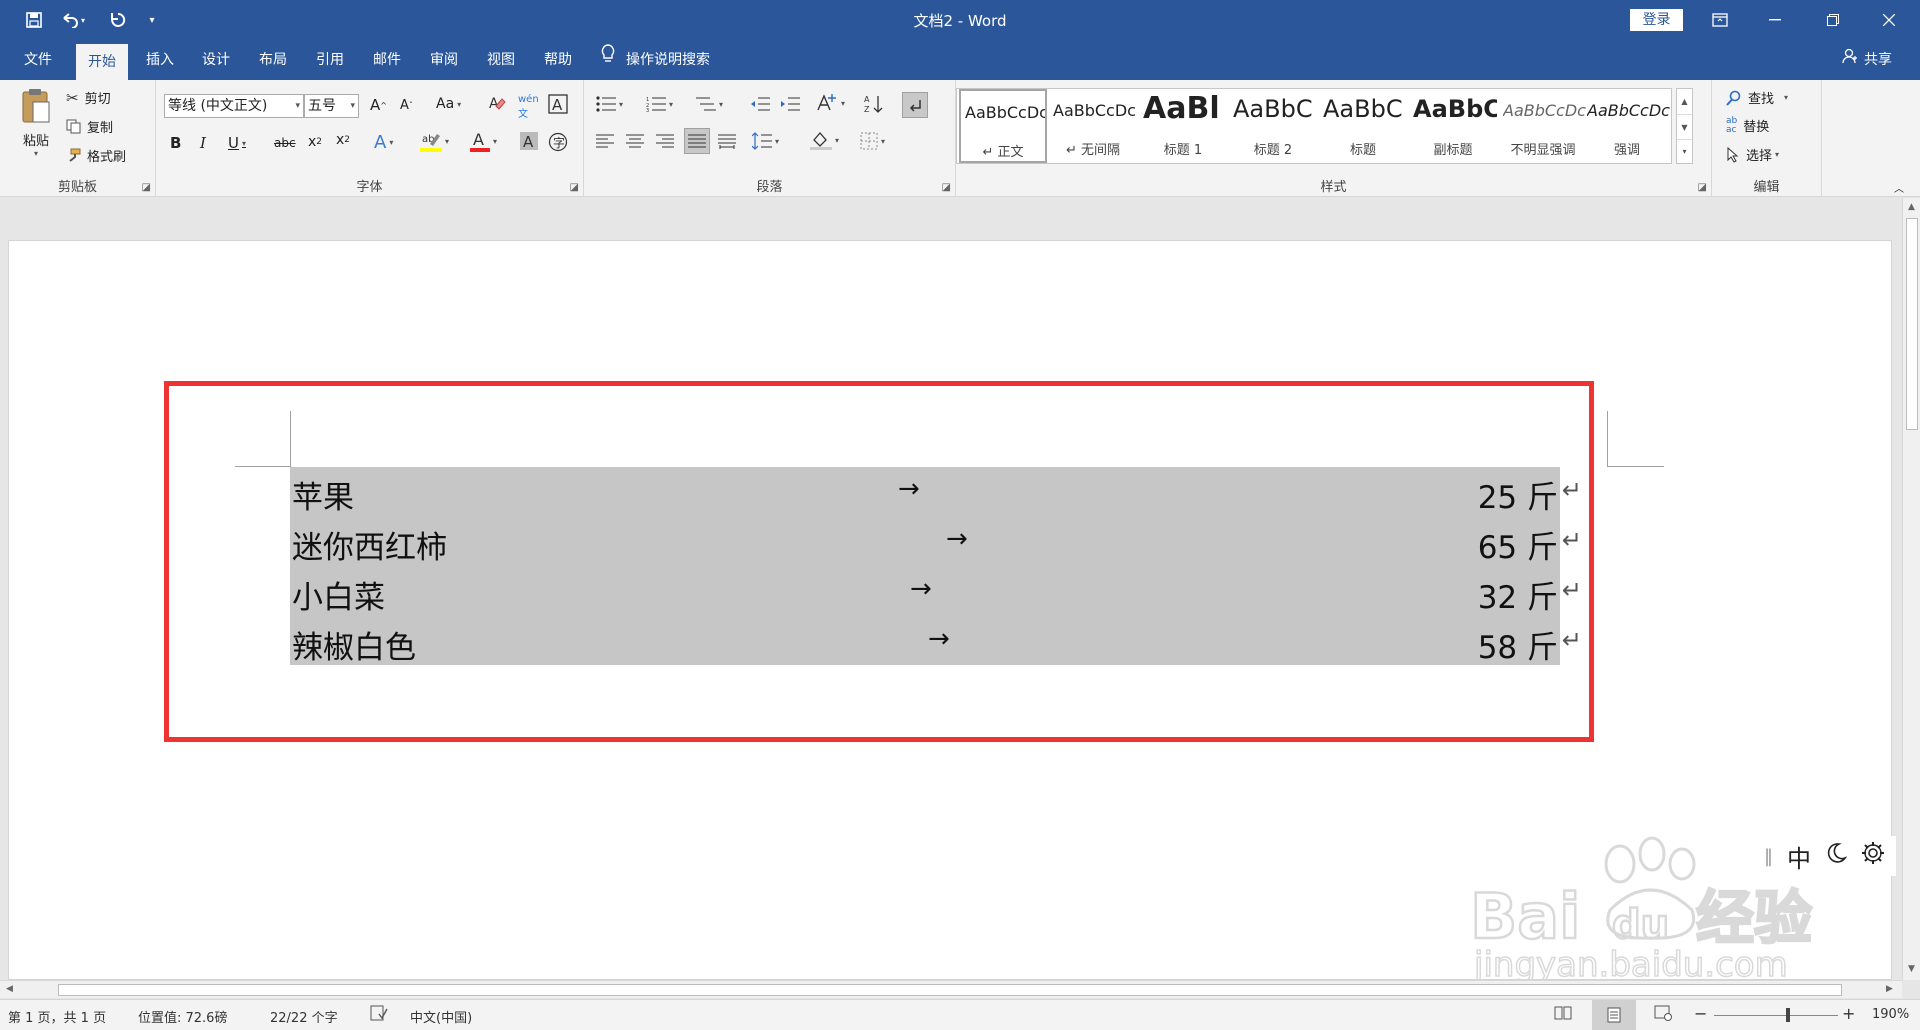  I want to click on style-emphasis: AaBbCcDc 强调, so click(1627, 126).